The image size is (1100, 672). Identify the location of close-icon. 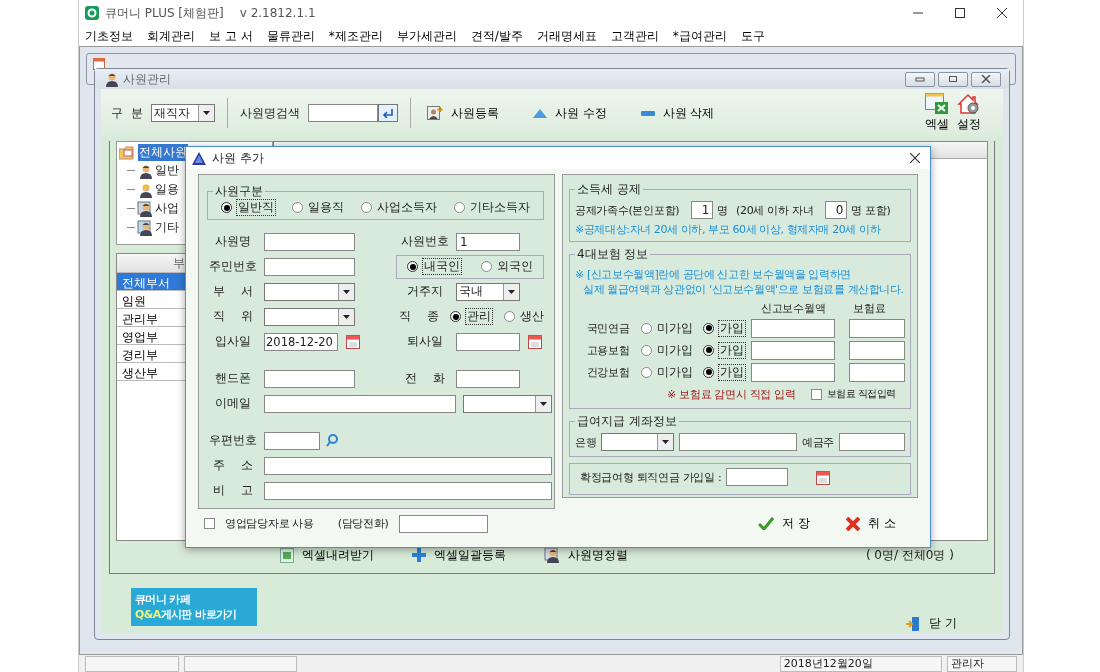
(915, 158).